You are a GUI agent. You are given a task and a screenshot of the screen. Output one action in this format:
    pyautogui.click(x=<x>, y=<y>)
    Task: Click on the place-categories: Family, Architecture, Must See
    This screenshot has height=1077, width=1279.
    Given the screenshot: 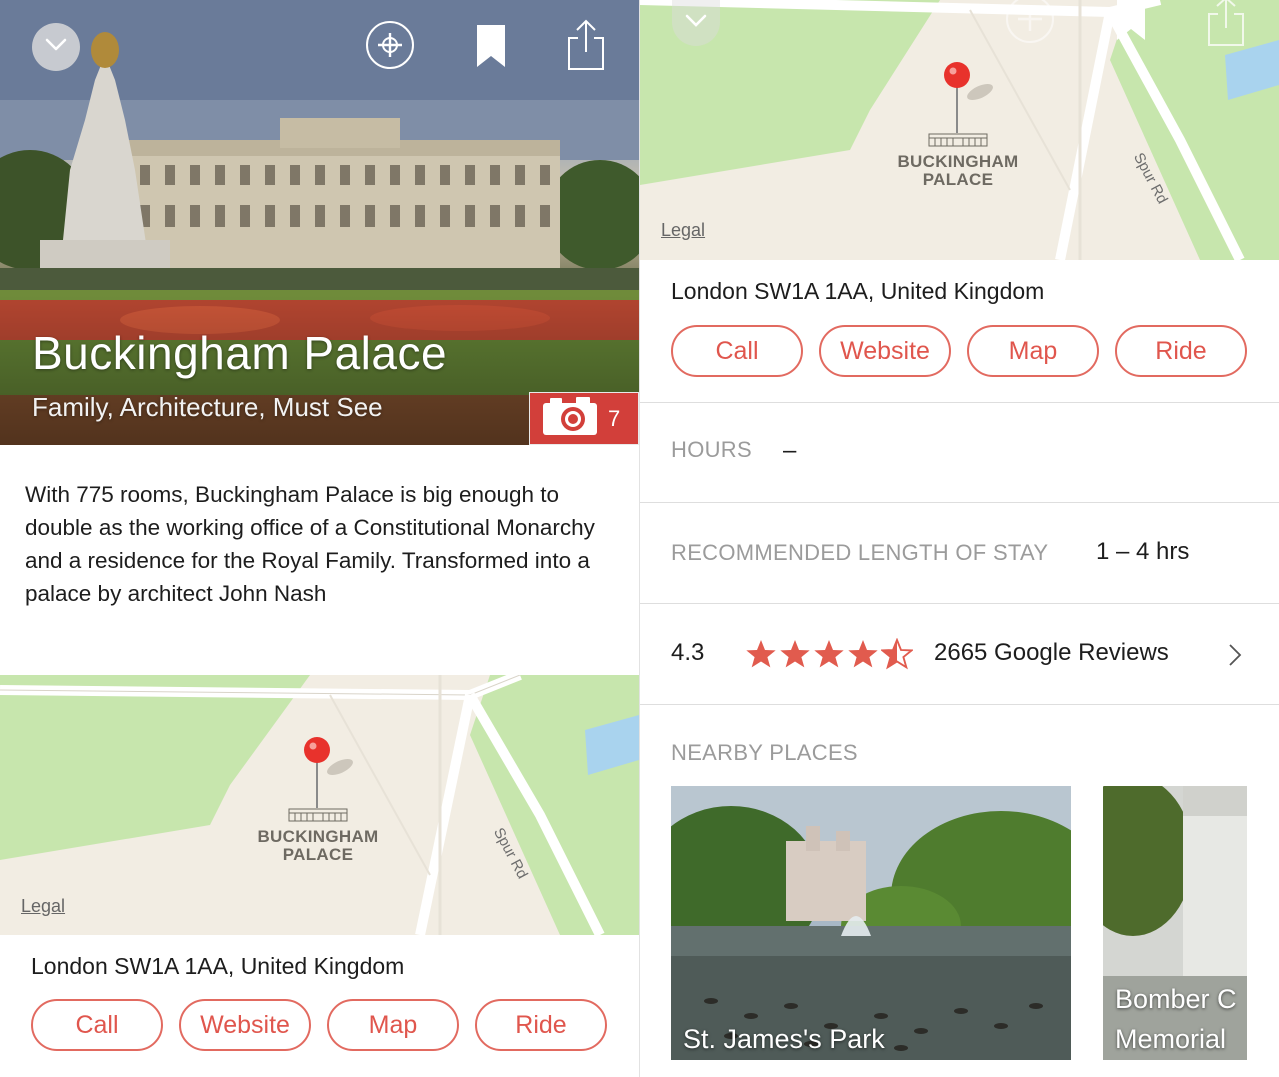 What is the action you would take?
    pyautogui.click(x=207, y=407)
    